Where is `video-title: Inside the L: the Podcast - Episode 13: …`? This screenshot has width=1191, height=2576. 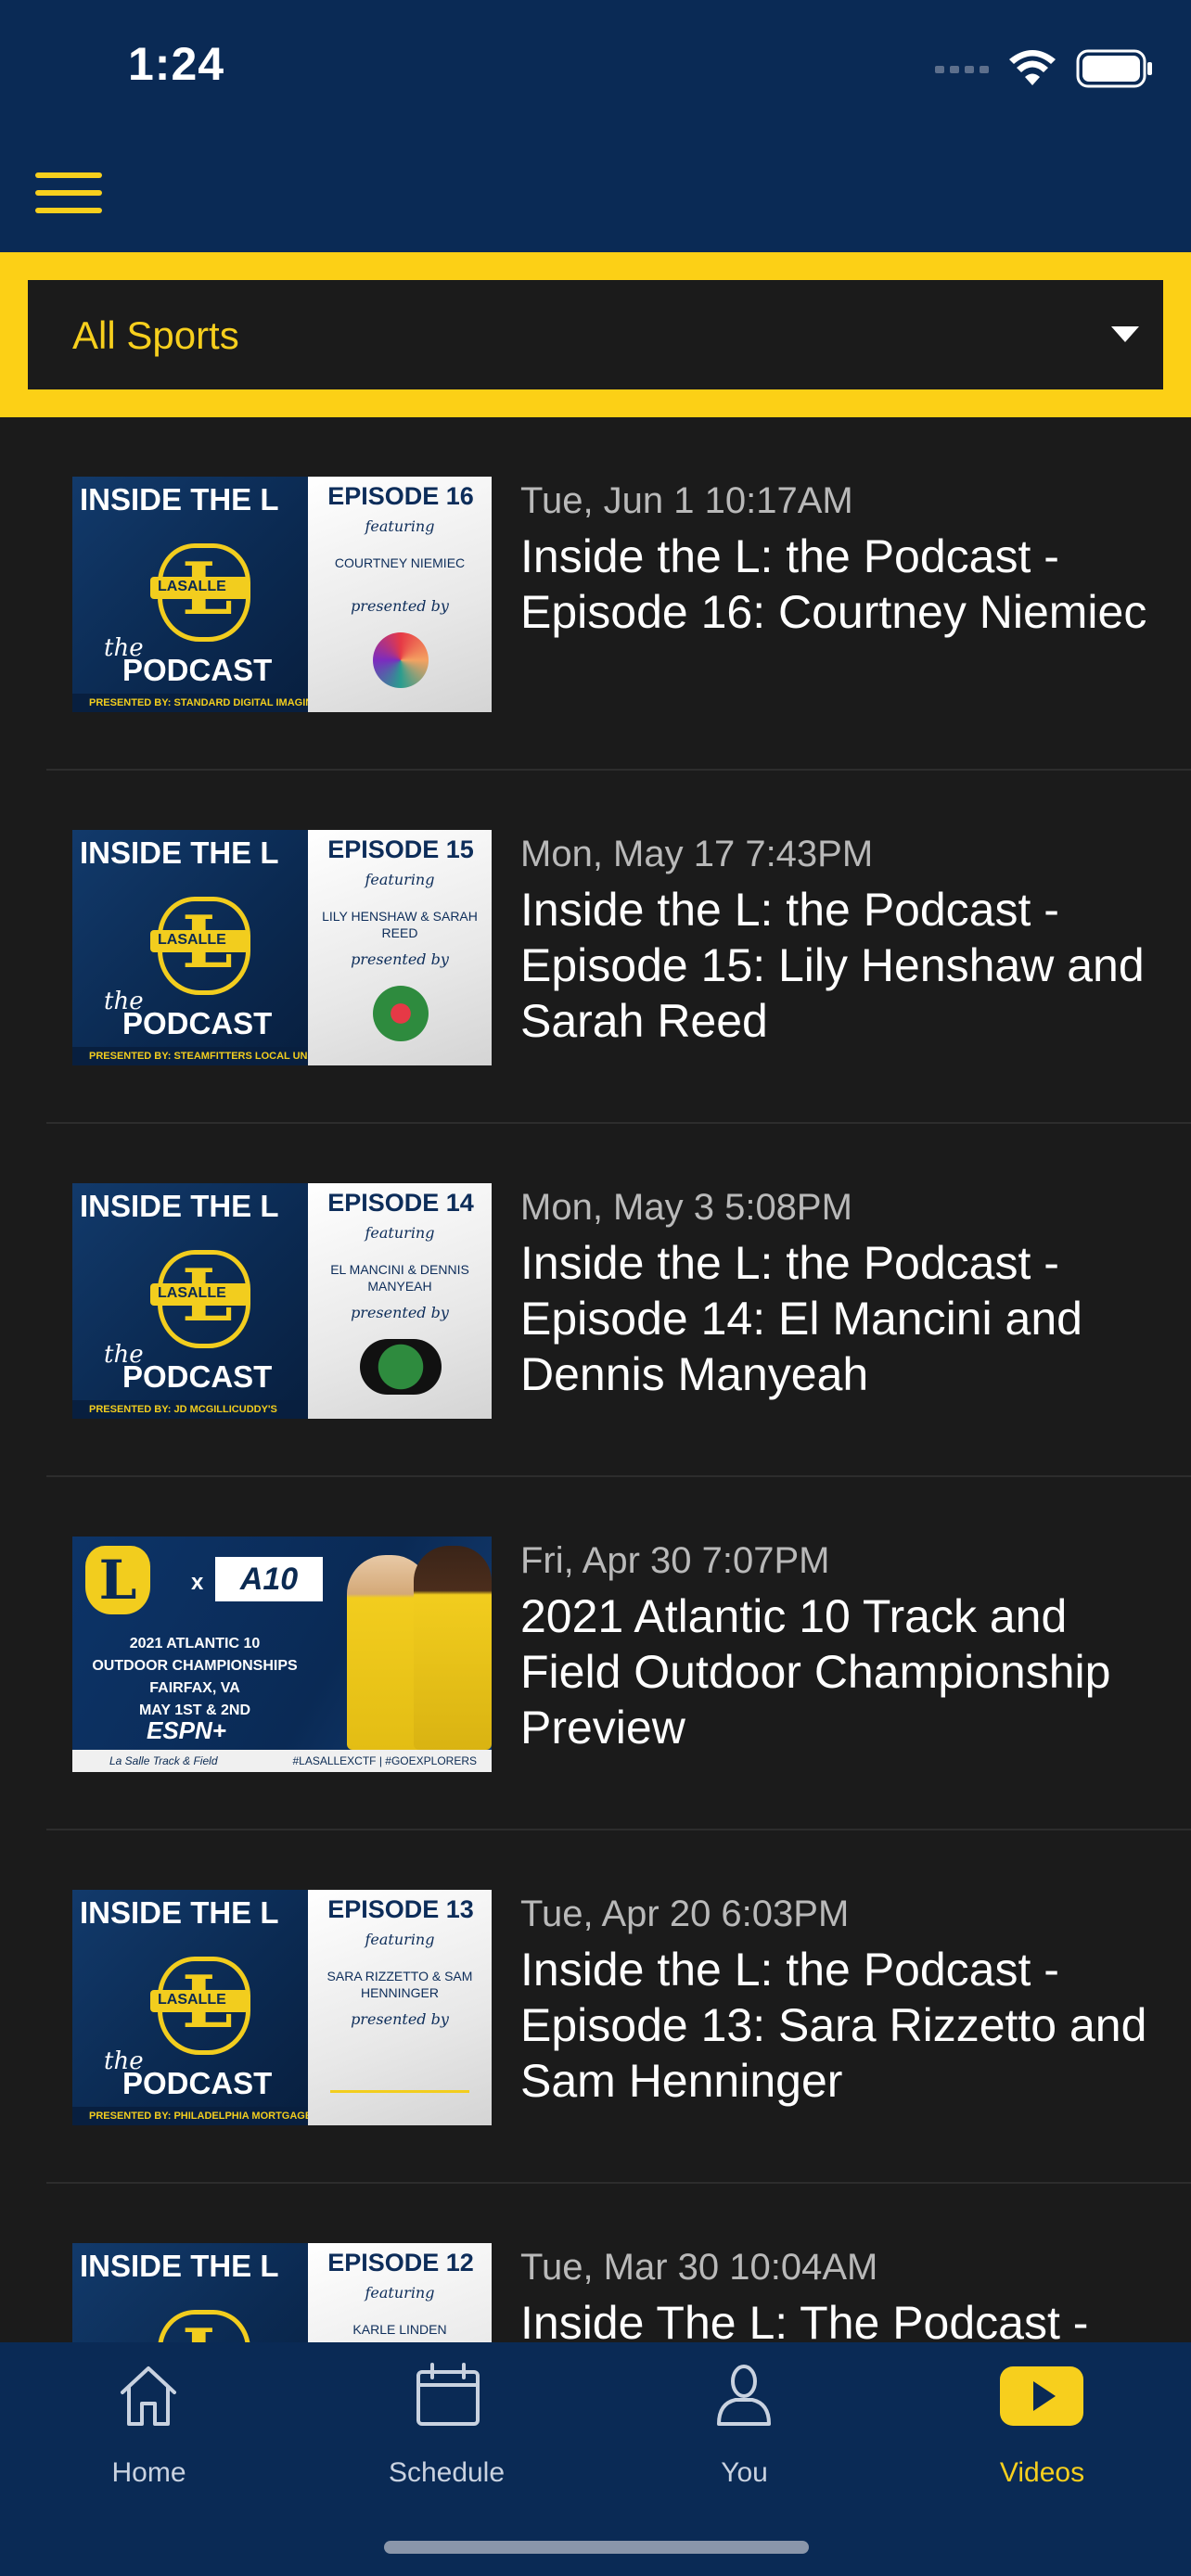
video-title: Inside the L: the Podcast - Episode 13: … is located at coordinates (833, 2025).